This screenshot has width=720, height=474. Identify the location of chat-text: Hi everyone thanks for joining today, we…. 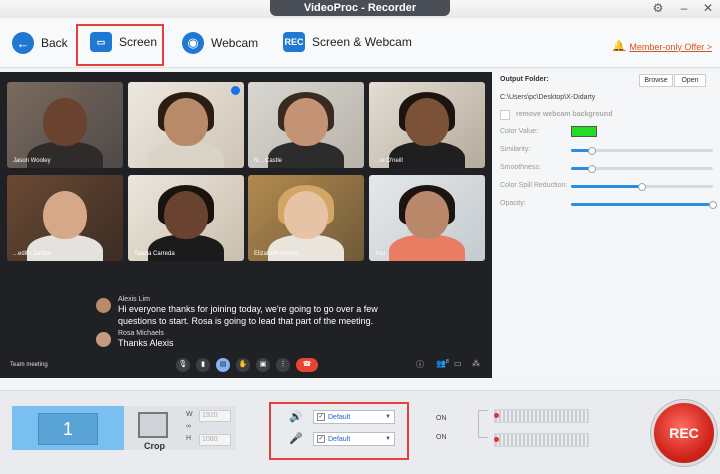
(248, 315).